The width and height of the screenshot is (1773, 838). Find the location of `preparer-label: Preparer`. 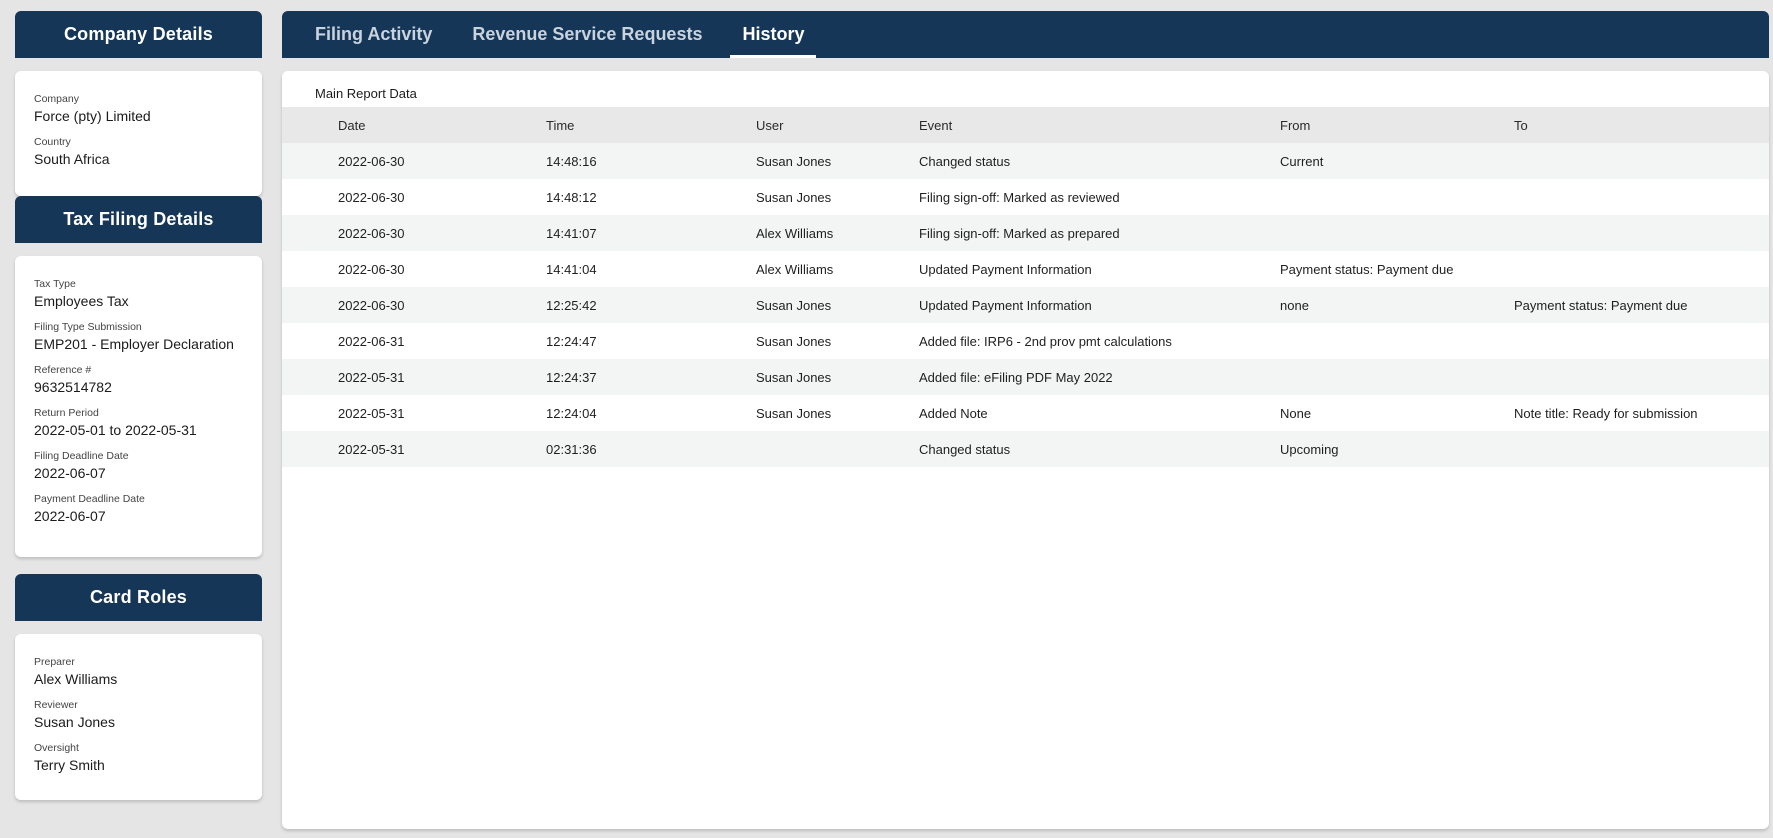

preparer-label: Preparer is located at coordinates (54, 662).